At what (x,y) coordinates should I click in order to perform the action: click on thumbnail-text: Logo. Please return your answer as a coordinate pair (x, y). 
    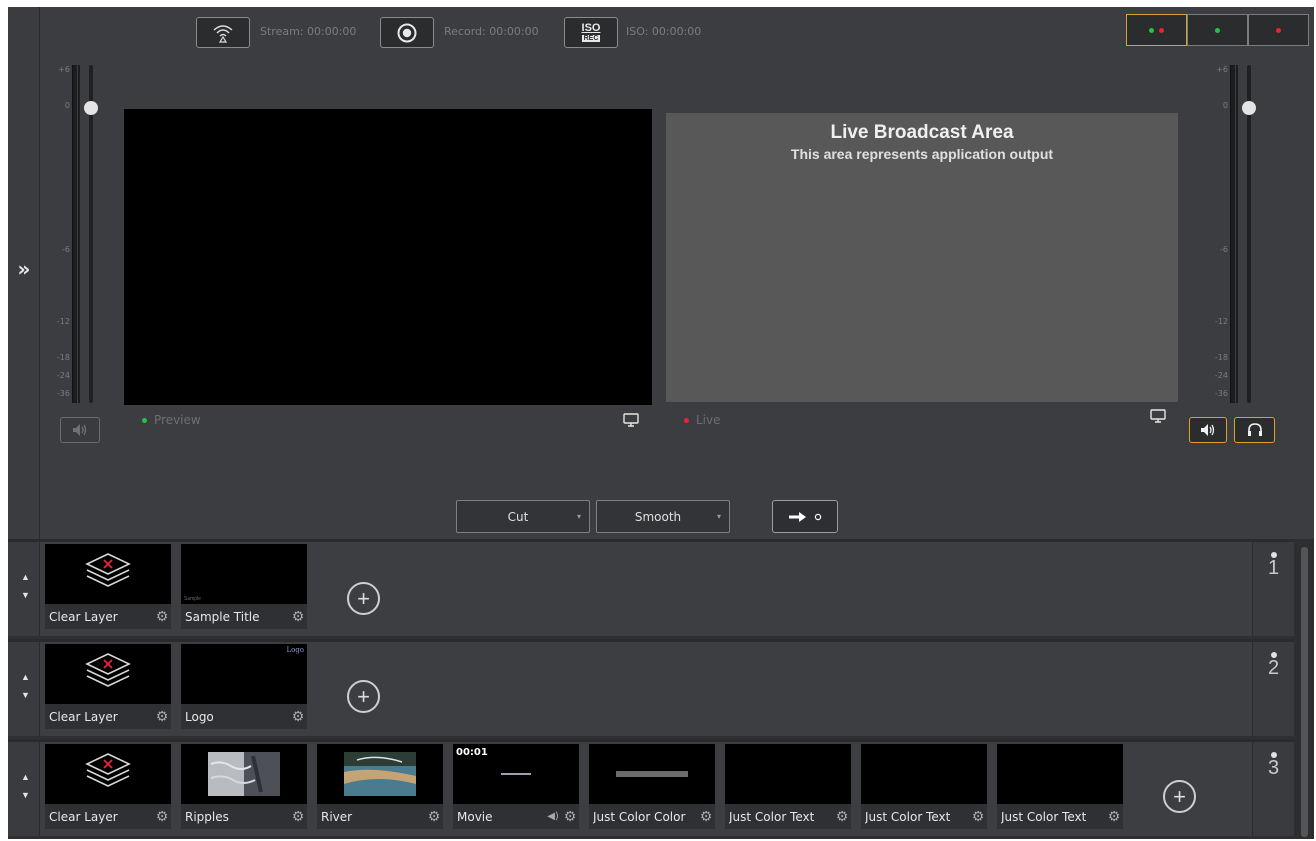
    Looking at the image, I should click on (295, 650).